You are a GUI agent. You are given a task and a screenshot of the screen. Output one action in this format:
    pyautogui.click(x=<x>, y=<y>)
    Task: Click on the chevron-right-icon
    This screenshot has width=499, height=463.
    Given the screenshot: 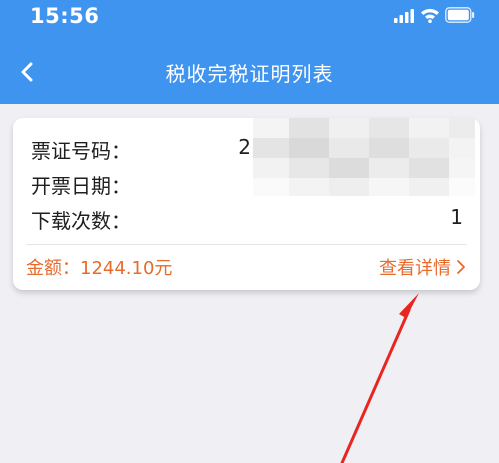 What is the action you would take?
    pyautogui.click(x=461, y=267)
    